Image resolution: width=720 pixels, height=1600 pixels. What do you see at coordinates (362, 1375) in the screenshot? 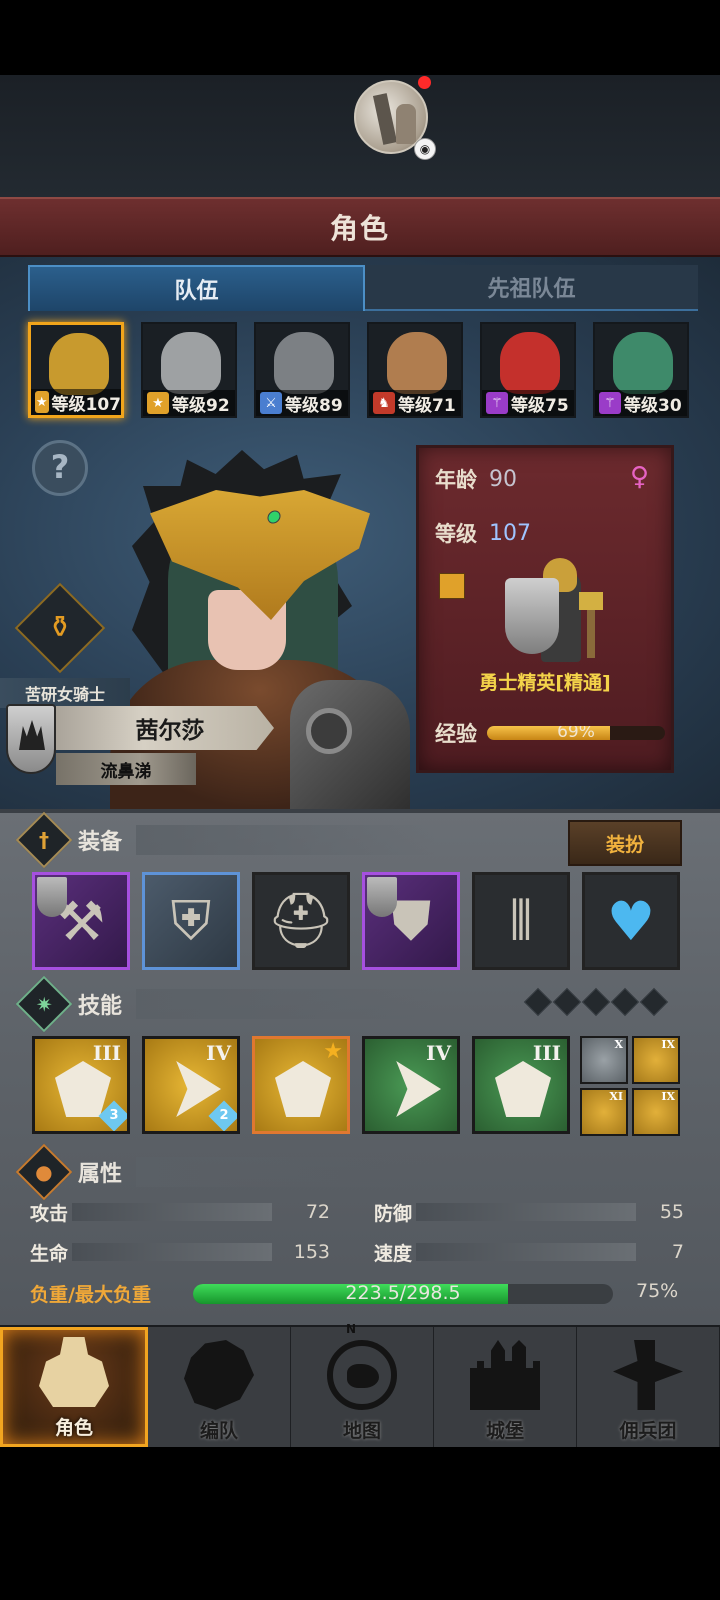
I see `compass-map-icon` at bounding box center [362, 1375].